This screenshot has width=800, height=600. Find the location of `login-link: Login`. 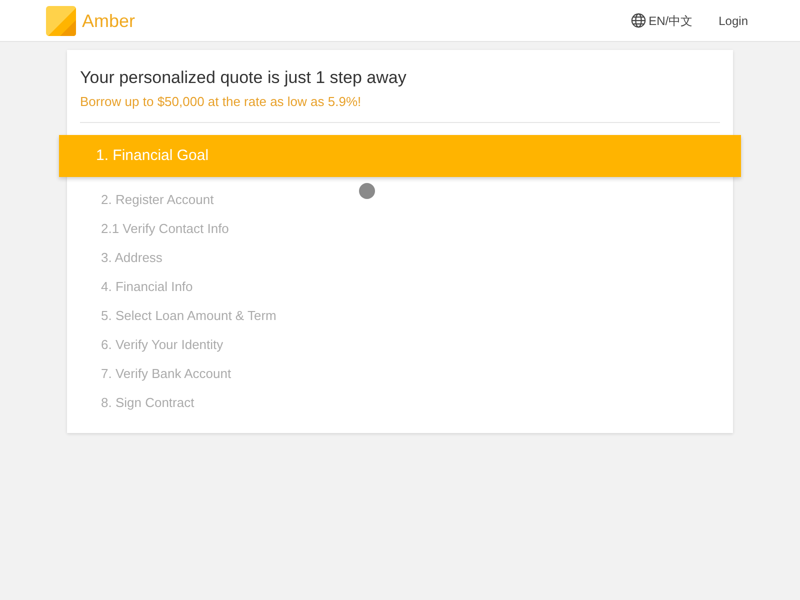

login-link: Login is located at coordinates (733, 21).